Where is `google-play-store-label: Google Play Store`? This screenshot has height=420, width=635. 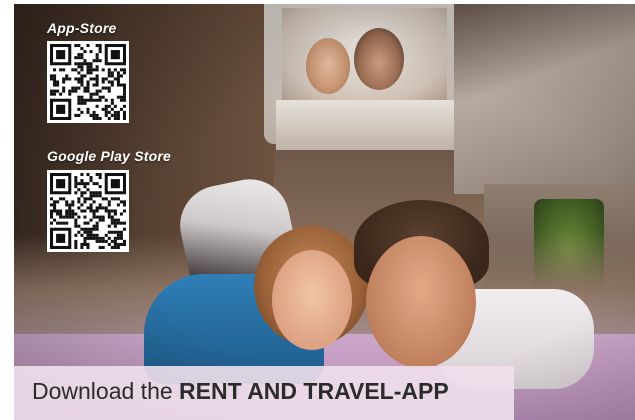 google-play-store-label: Google Play Store is located at coordinates (109, 156).